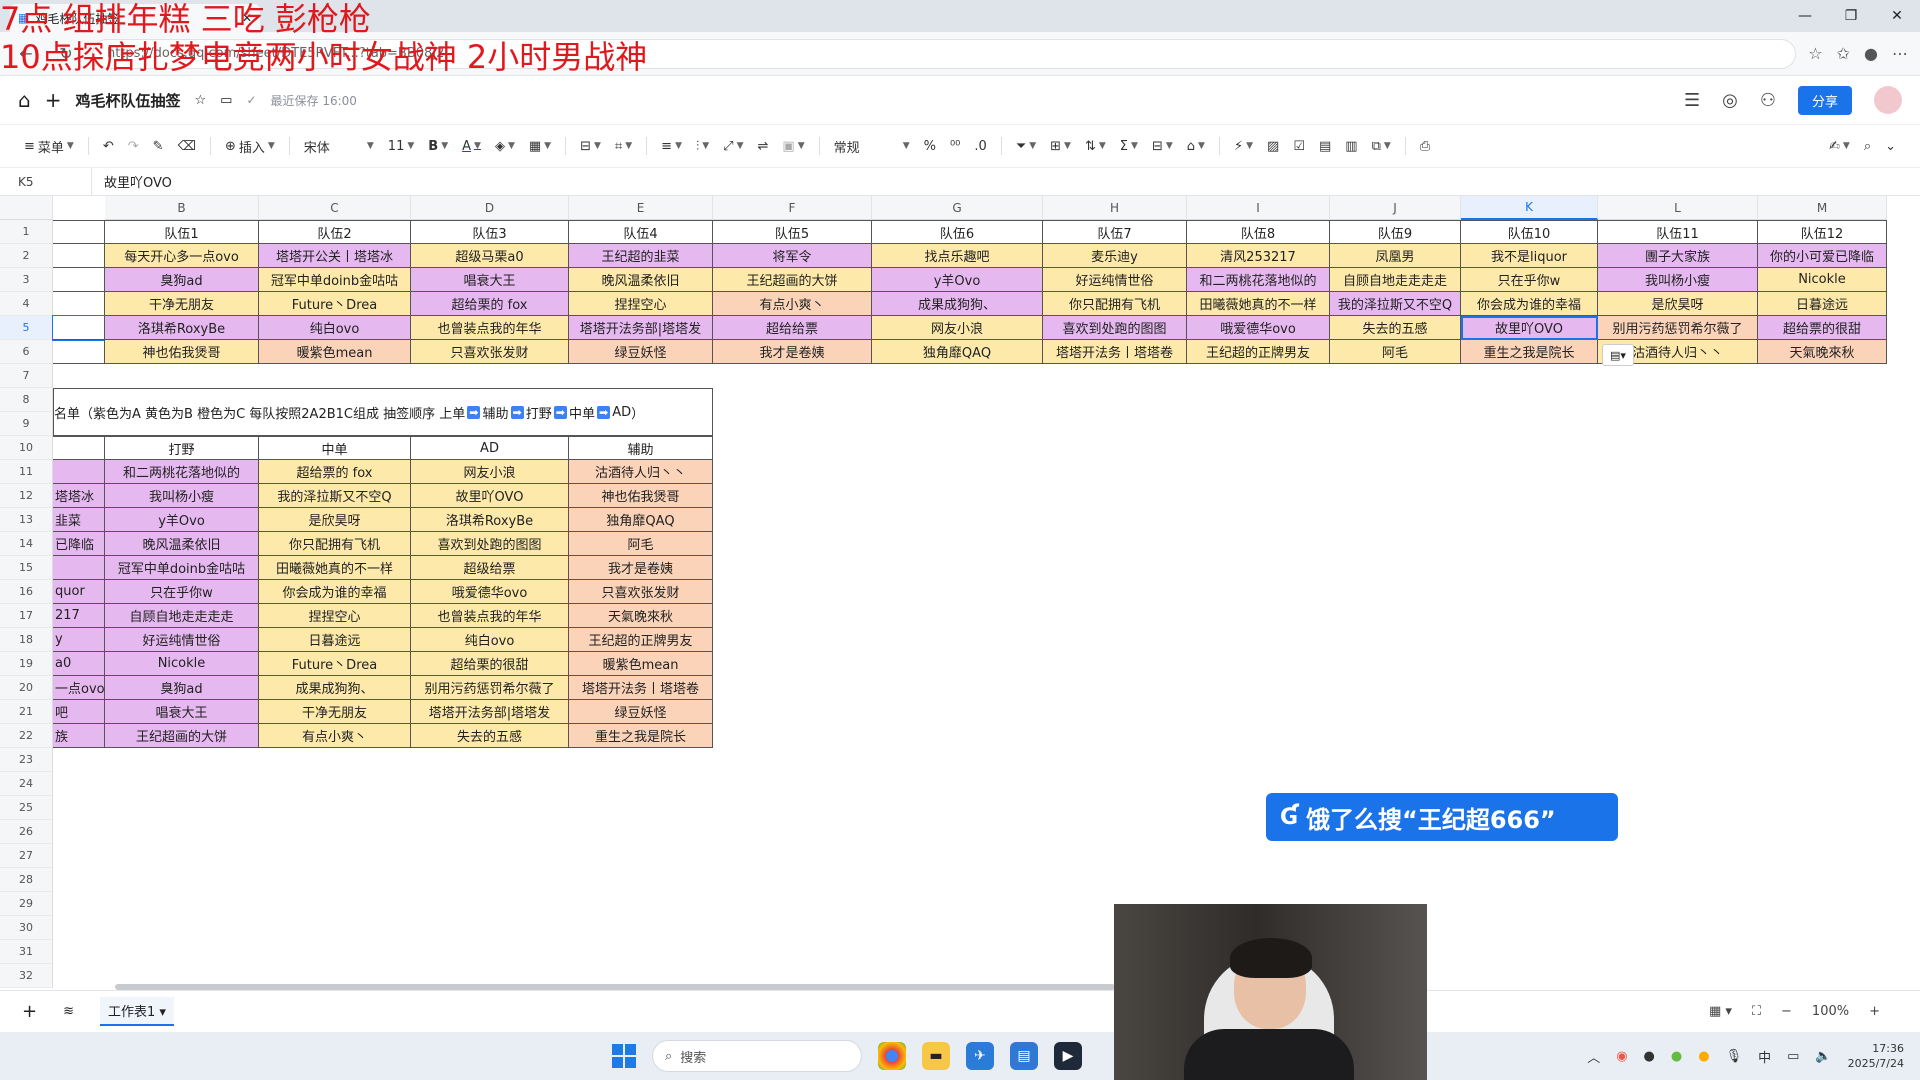 Image resolution: width=1920 pixels, height=1080 pixels. I want to click on team-member-cell: 唱衰大王, so click(490, 280).